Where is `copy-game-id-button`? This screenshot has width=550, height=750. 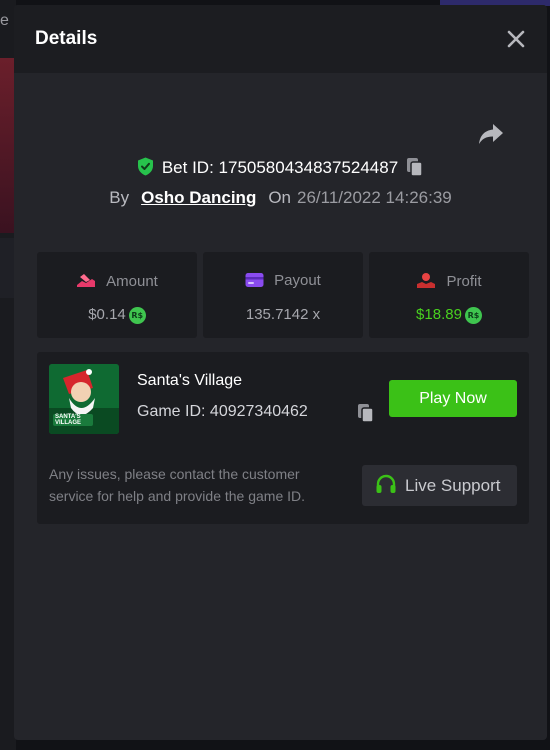 copy-game-id-button is located at coordinates (366, 415).